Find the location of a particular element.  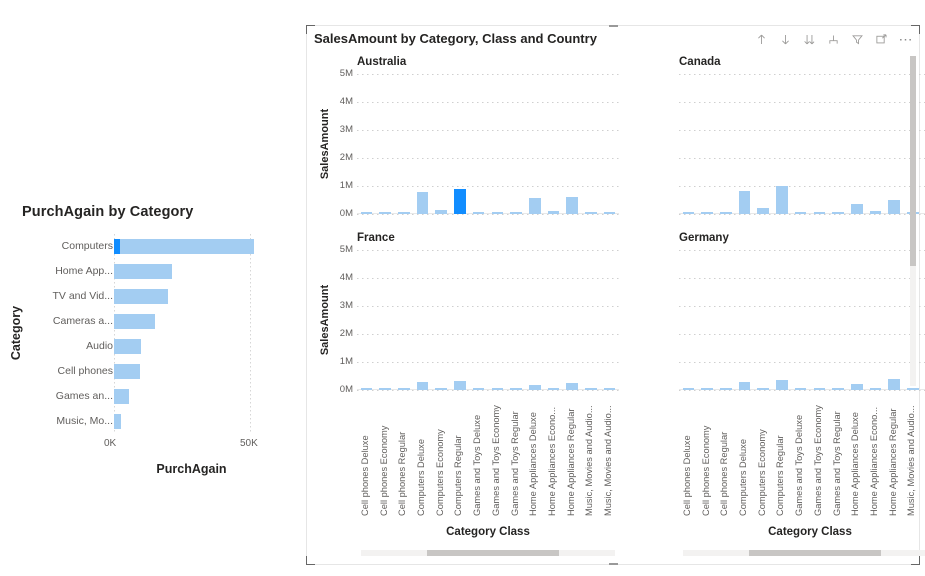

left-category-label: Audio is located at coordinates (71, 346).